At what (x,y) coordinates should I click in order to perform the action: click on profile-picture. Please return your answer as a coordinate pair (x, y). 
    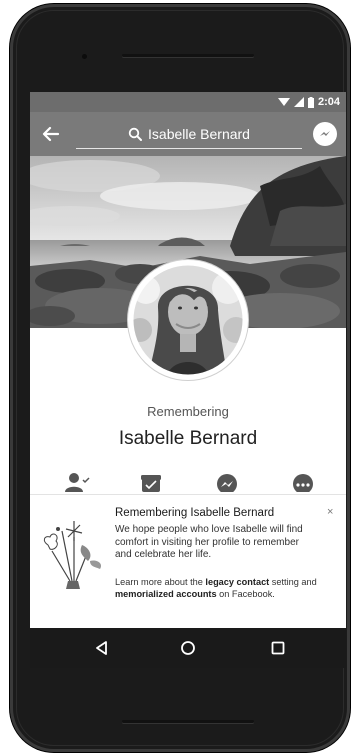
    Looking at the image, I should click on (188, 320).